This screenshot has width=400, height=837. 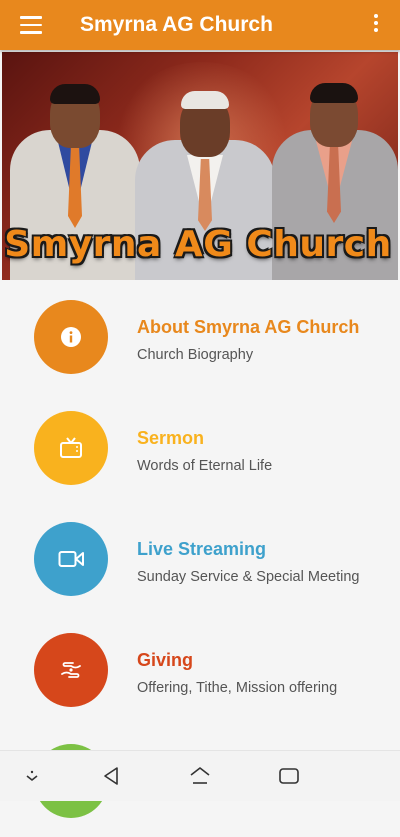 I want to click on menu-item-sermon: Sermon Words of Eternal Life, so click(x=200, y=448).